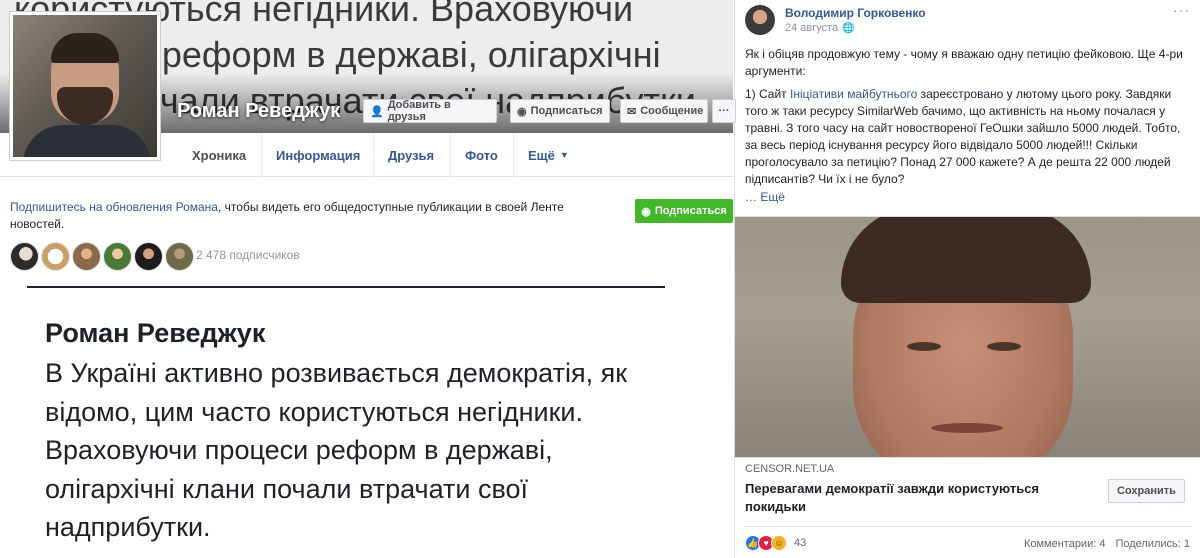 The width and height of the screenshot is (1200, 558). I want to click on tab-timeline: Хроника, so click(219, 155).